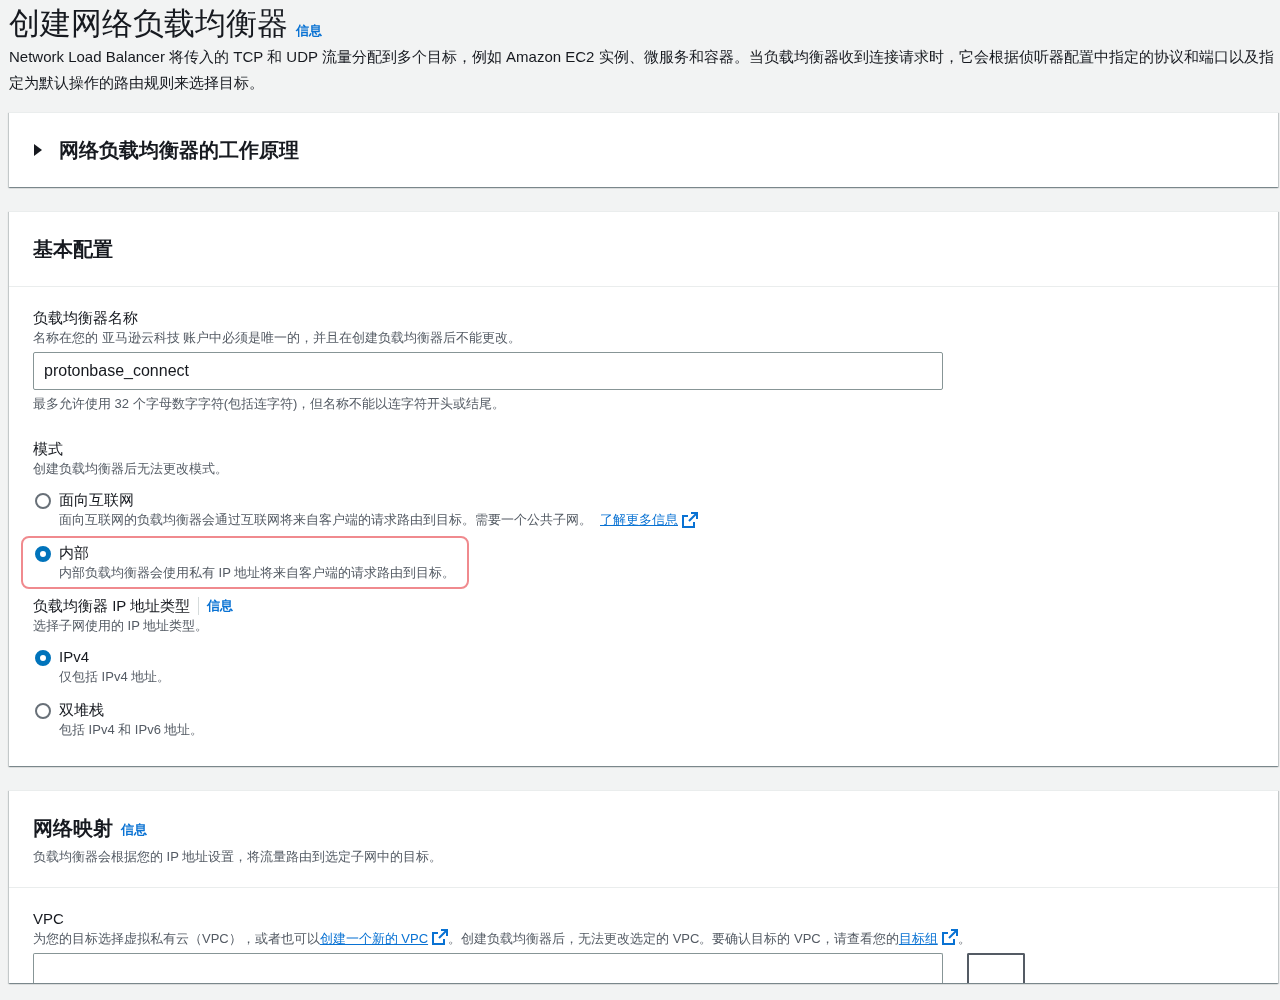  I want to click on page-title: 创建网络负载均衡器, so click(148, 24).